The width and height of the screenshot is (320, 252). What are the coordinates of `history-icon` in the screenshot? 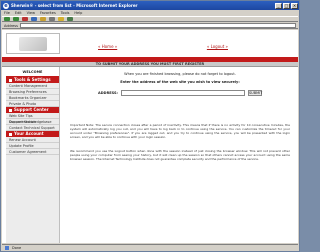 It's located at (70, 19).